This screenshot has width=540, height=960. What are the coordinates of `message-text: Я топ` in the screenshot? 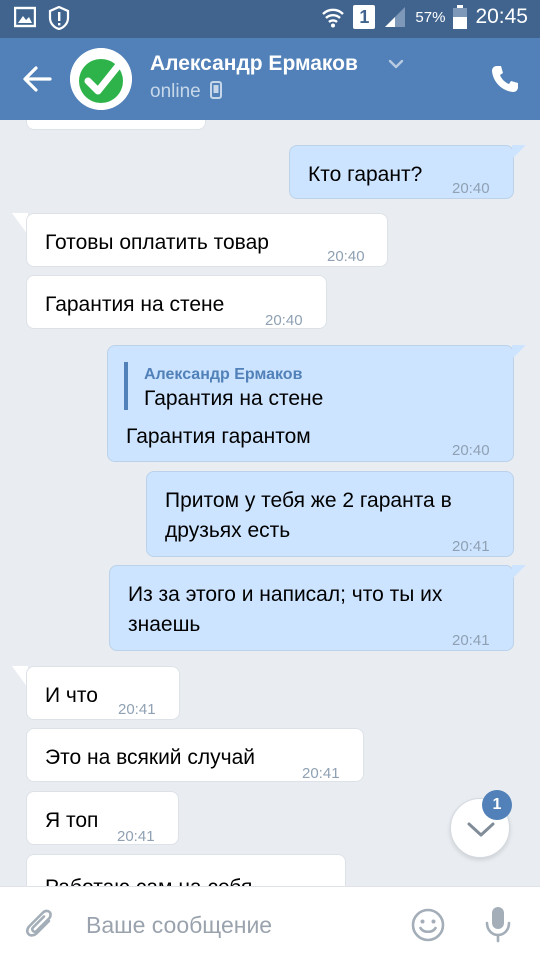 It's located at (72, 820).